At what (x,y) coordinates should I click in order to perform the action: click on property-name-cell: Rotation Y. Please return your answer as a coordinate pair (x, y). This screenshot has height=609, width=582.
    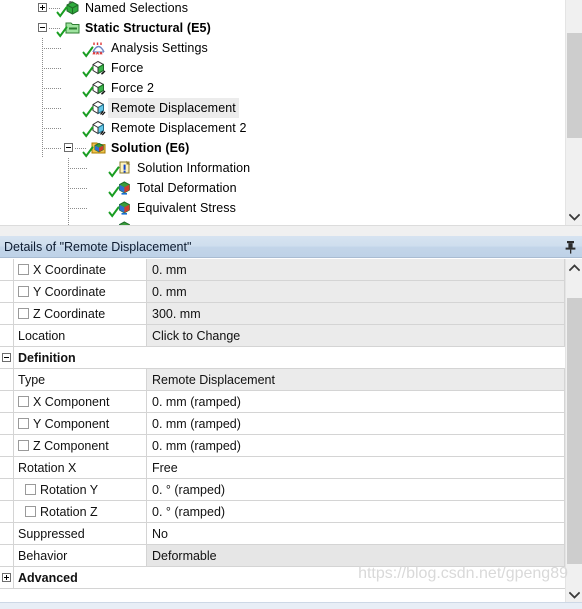
    Looking at the image, I should click on (80, 489).